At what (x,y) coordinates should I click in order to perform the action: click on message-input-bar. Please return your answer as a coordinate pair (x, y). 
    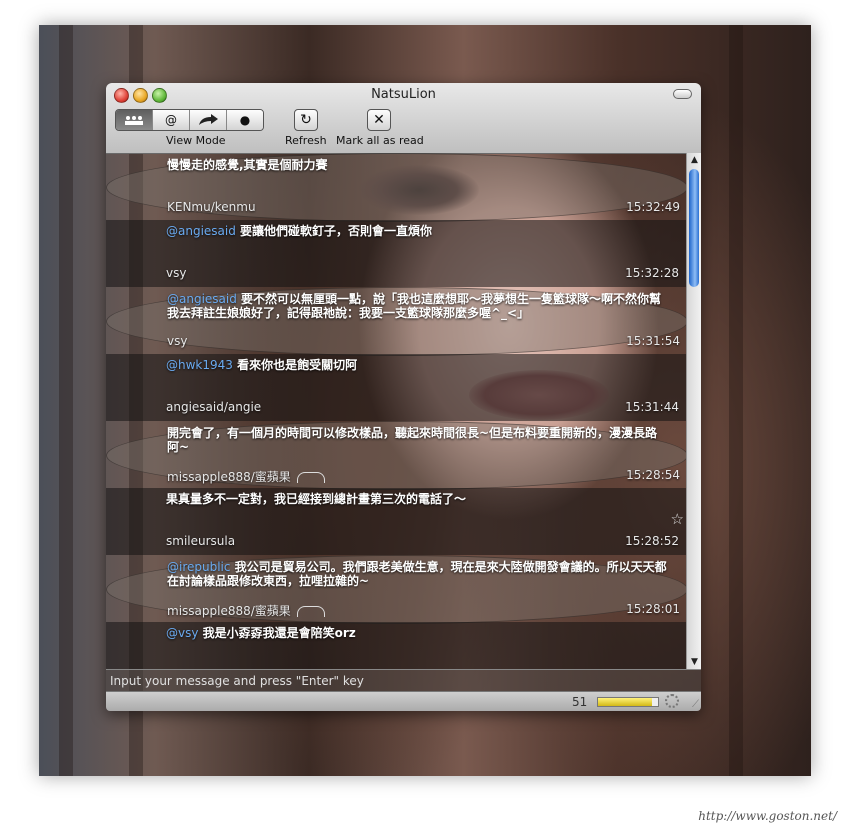
    Looking at the image, I should click on (403, 680).